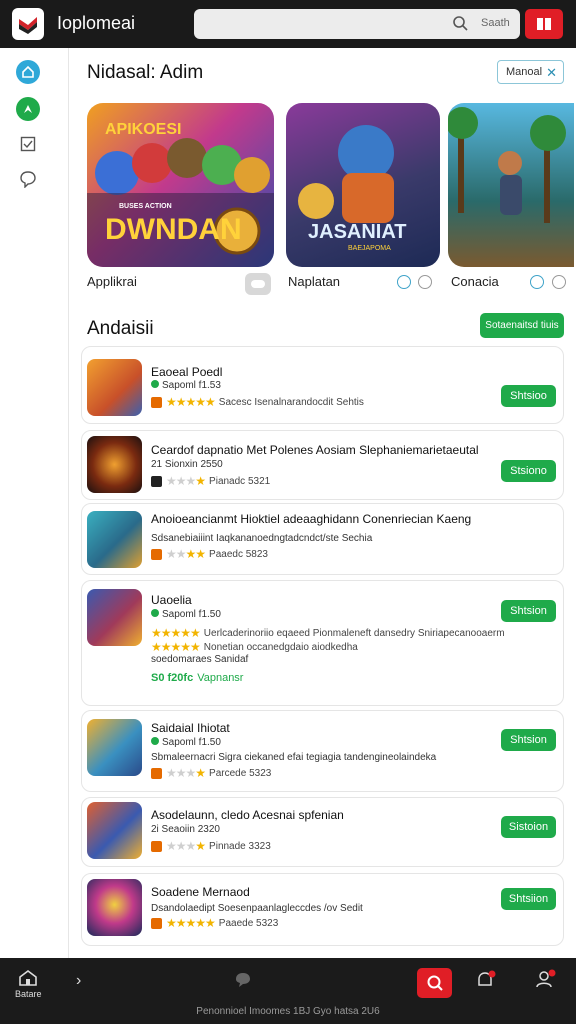 The width and height of the screenshot is (576, 1024). Describe the element at coordinates (475, 281) in the screenshot. I see `featured-card-3-label: Conacia` at that location.